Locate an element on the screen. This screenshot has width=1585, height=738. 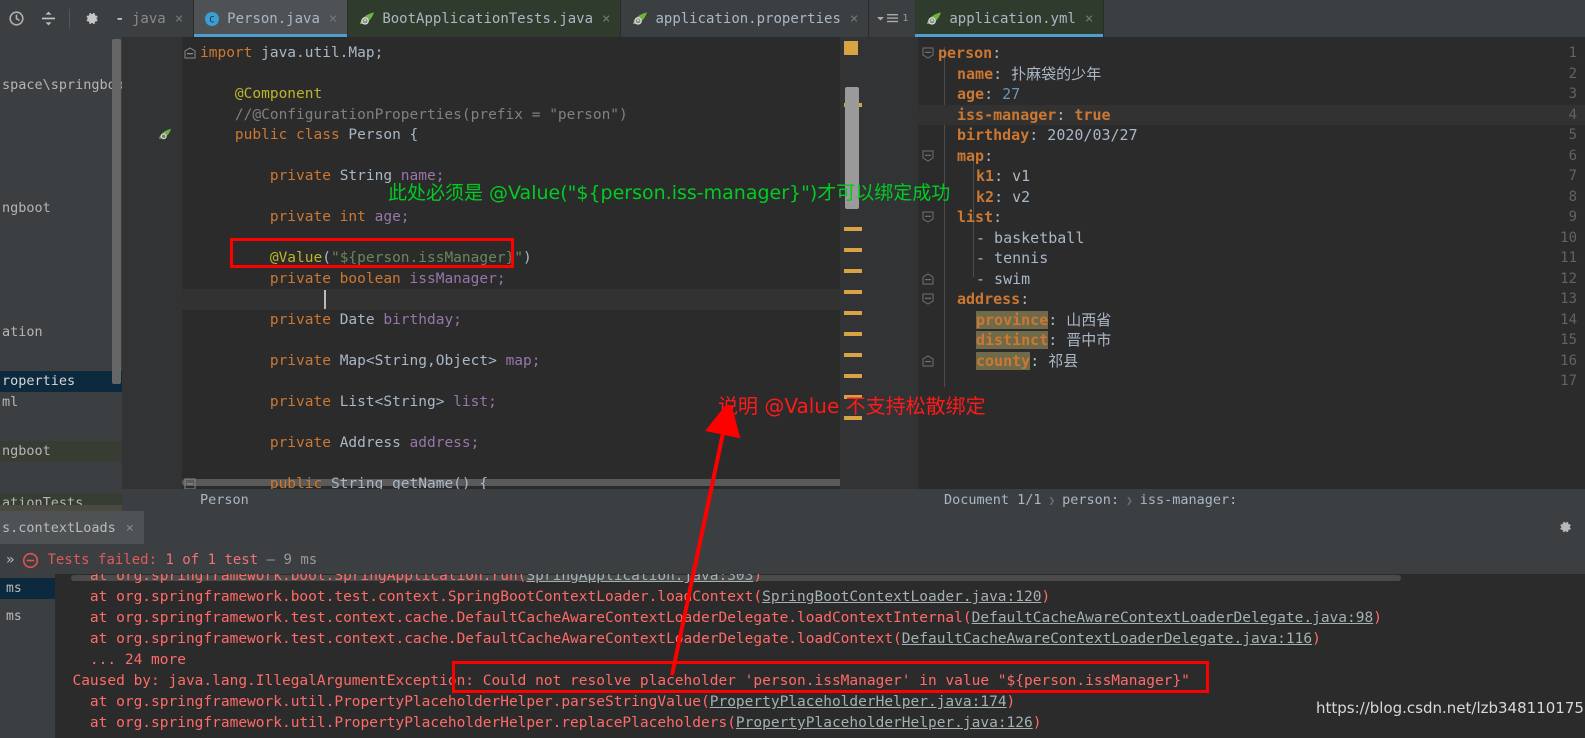
run-tab-close-icon: × is located at coordinates (130, 528).